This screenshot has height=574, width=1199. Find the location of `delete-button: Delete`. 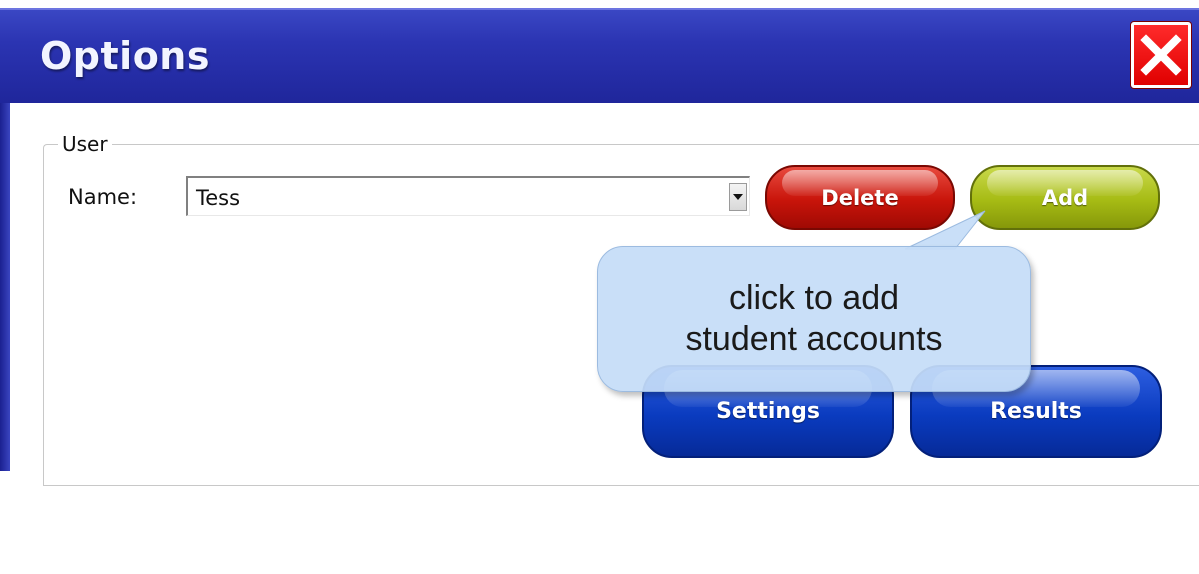

delete-button: Delete is located at coordinates (860, 197).